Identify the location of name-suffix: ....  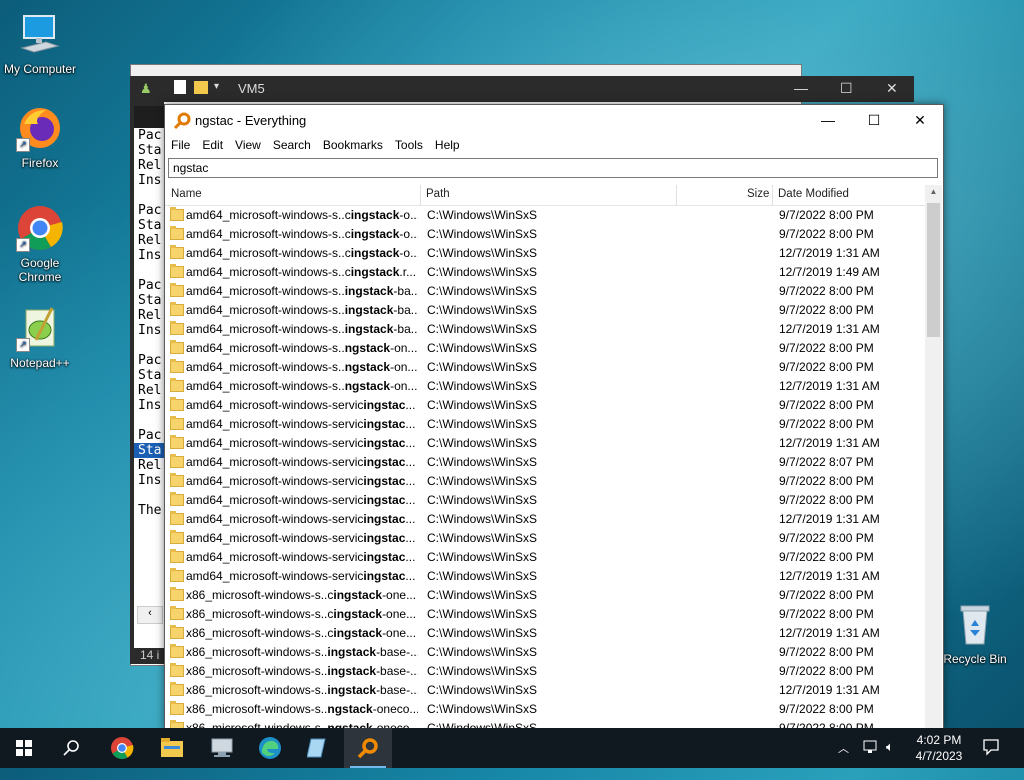
(410, 557).